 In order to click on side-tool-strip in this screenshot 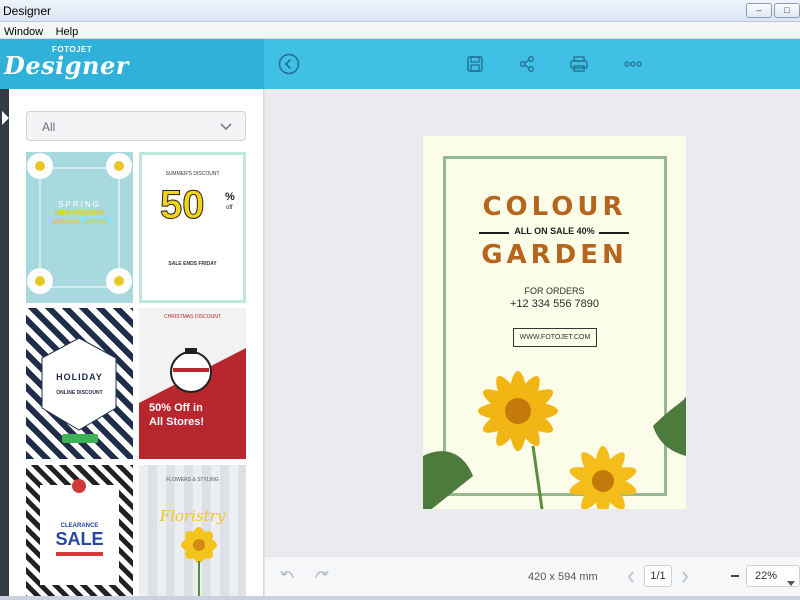, I will do `click(4, 342)`.